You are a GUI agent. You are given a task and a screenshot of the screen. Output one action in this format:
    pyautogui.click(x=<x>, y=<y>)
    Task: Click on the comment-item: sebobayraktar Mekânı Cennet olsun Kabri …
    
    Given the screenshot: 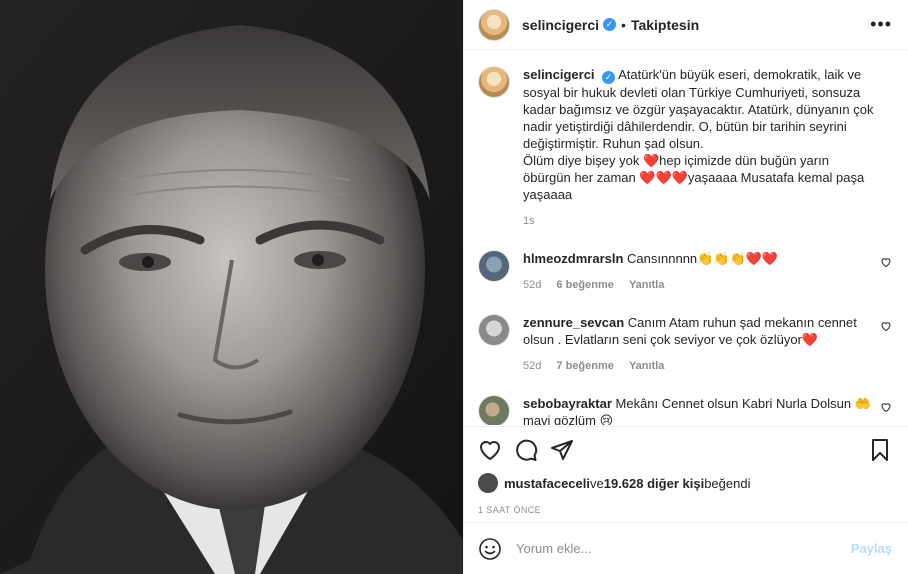 What is the action you would take?
    pyautogui.click(x=685, y=410)
    